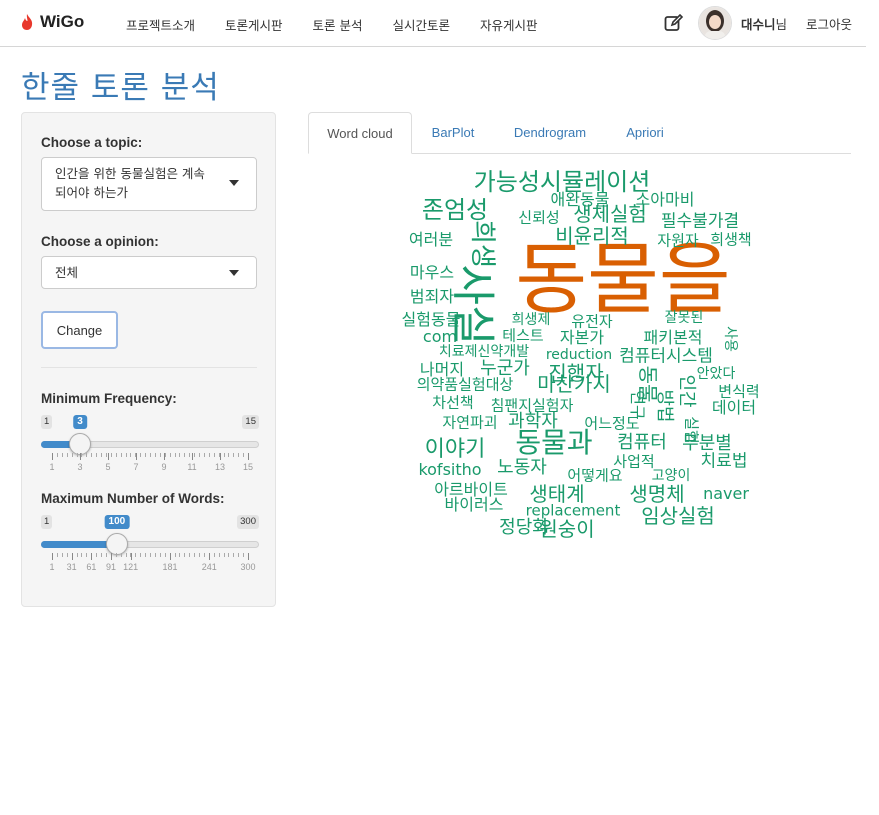  Describe the element at coordinates (678, 516) in the screenshot. I see `wordcloud-word: 임상실험` at that location.